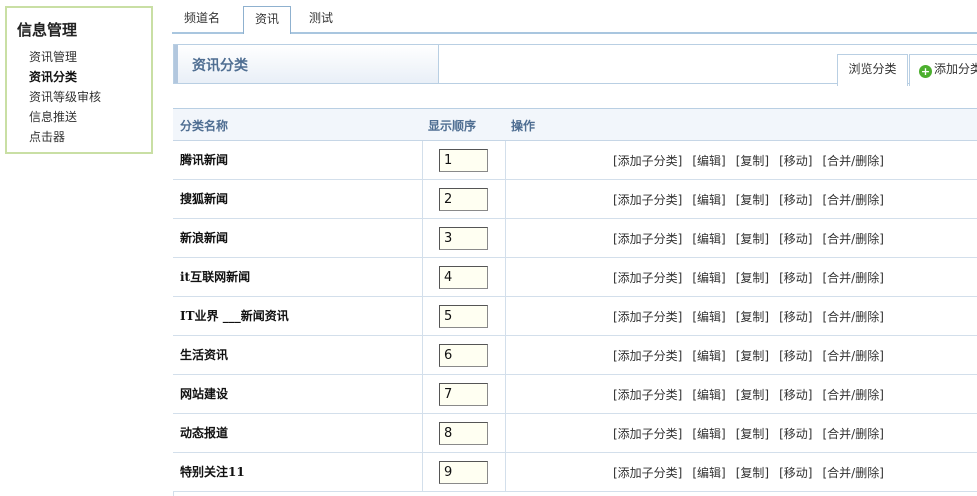 This screenshot has width=977, height=496. Describe the element at coordinates (575, 355) in the screenshot. I see `table-row: 生活资讯 [添加子分类] [编辑] [复制] [移动] [合并/删除]` at that location.